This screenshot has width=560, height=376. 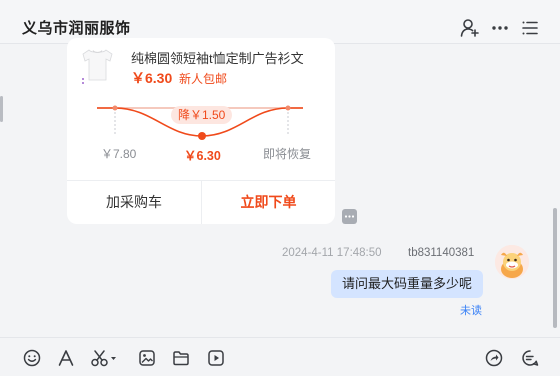 What do you see at coordinates (530, 358) in the screenshot?
I see `quick-reply-icon` at bounding box center [530, 358].